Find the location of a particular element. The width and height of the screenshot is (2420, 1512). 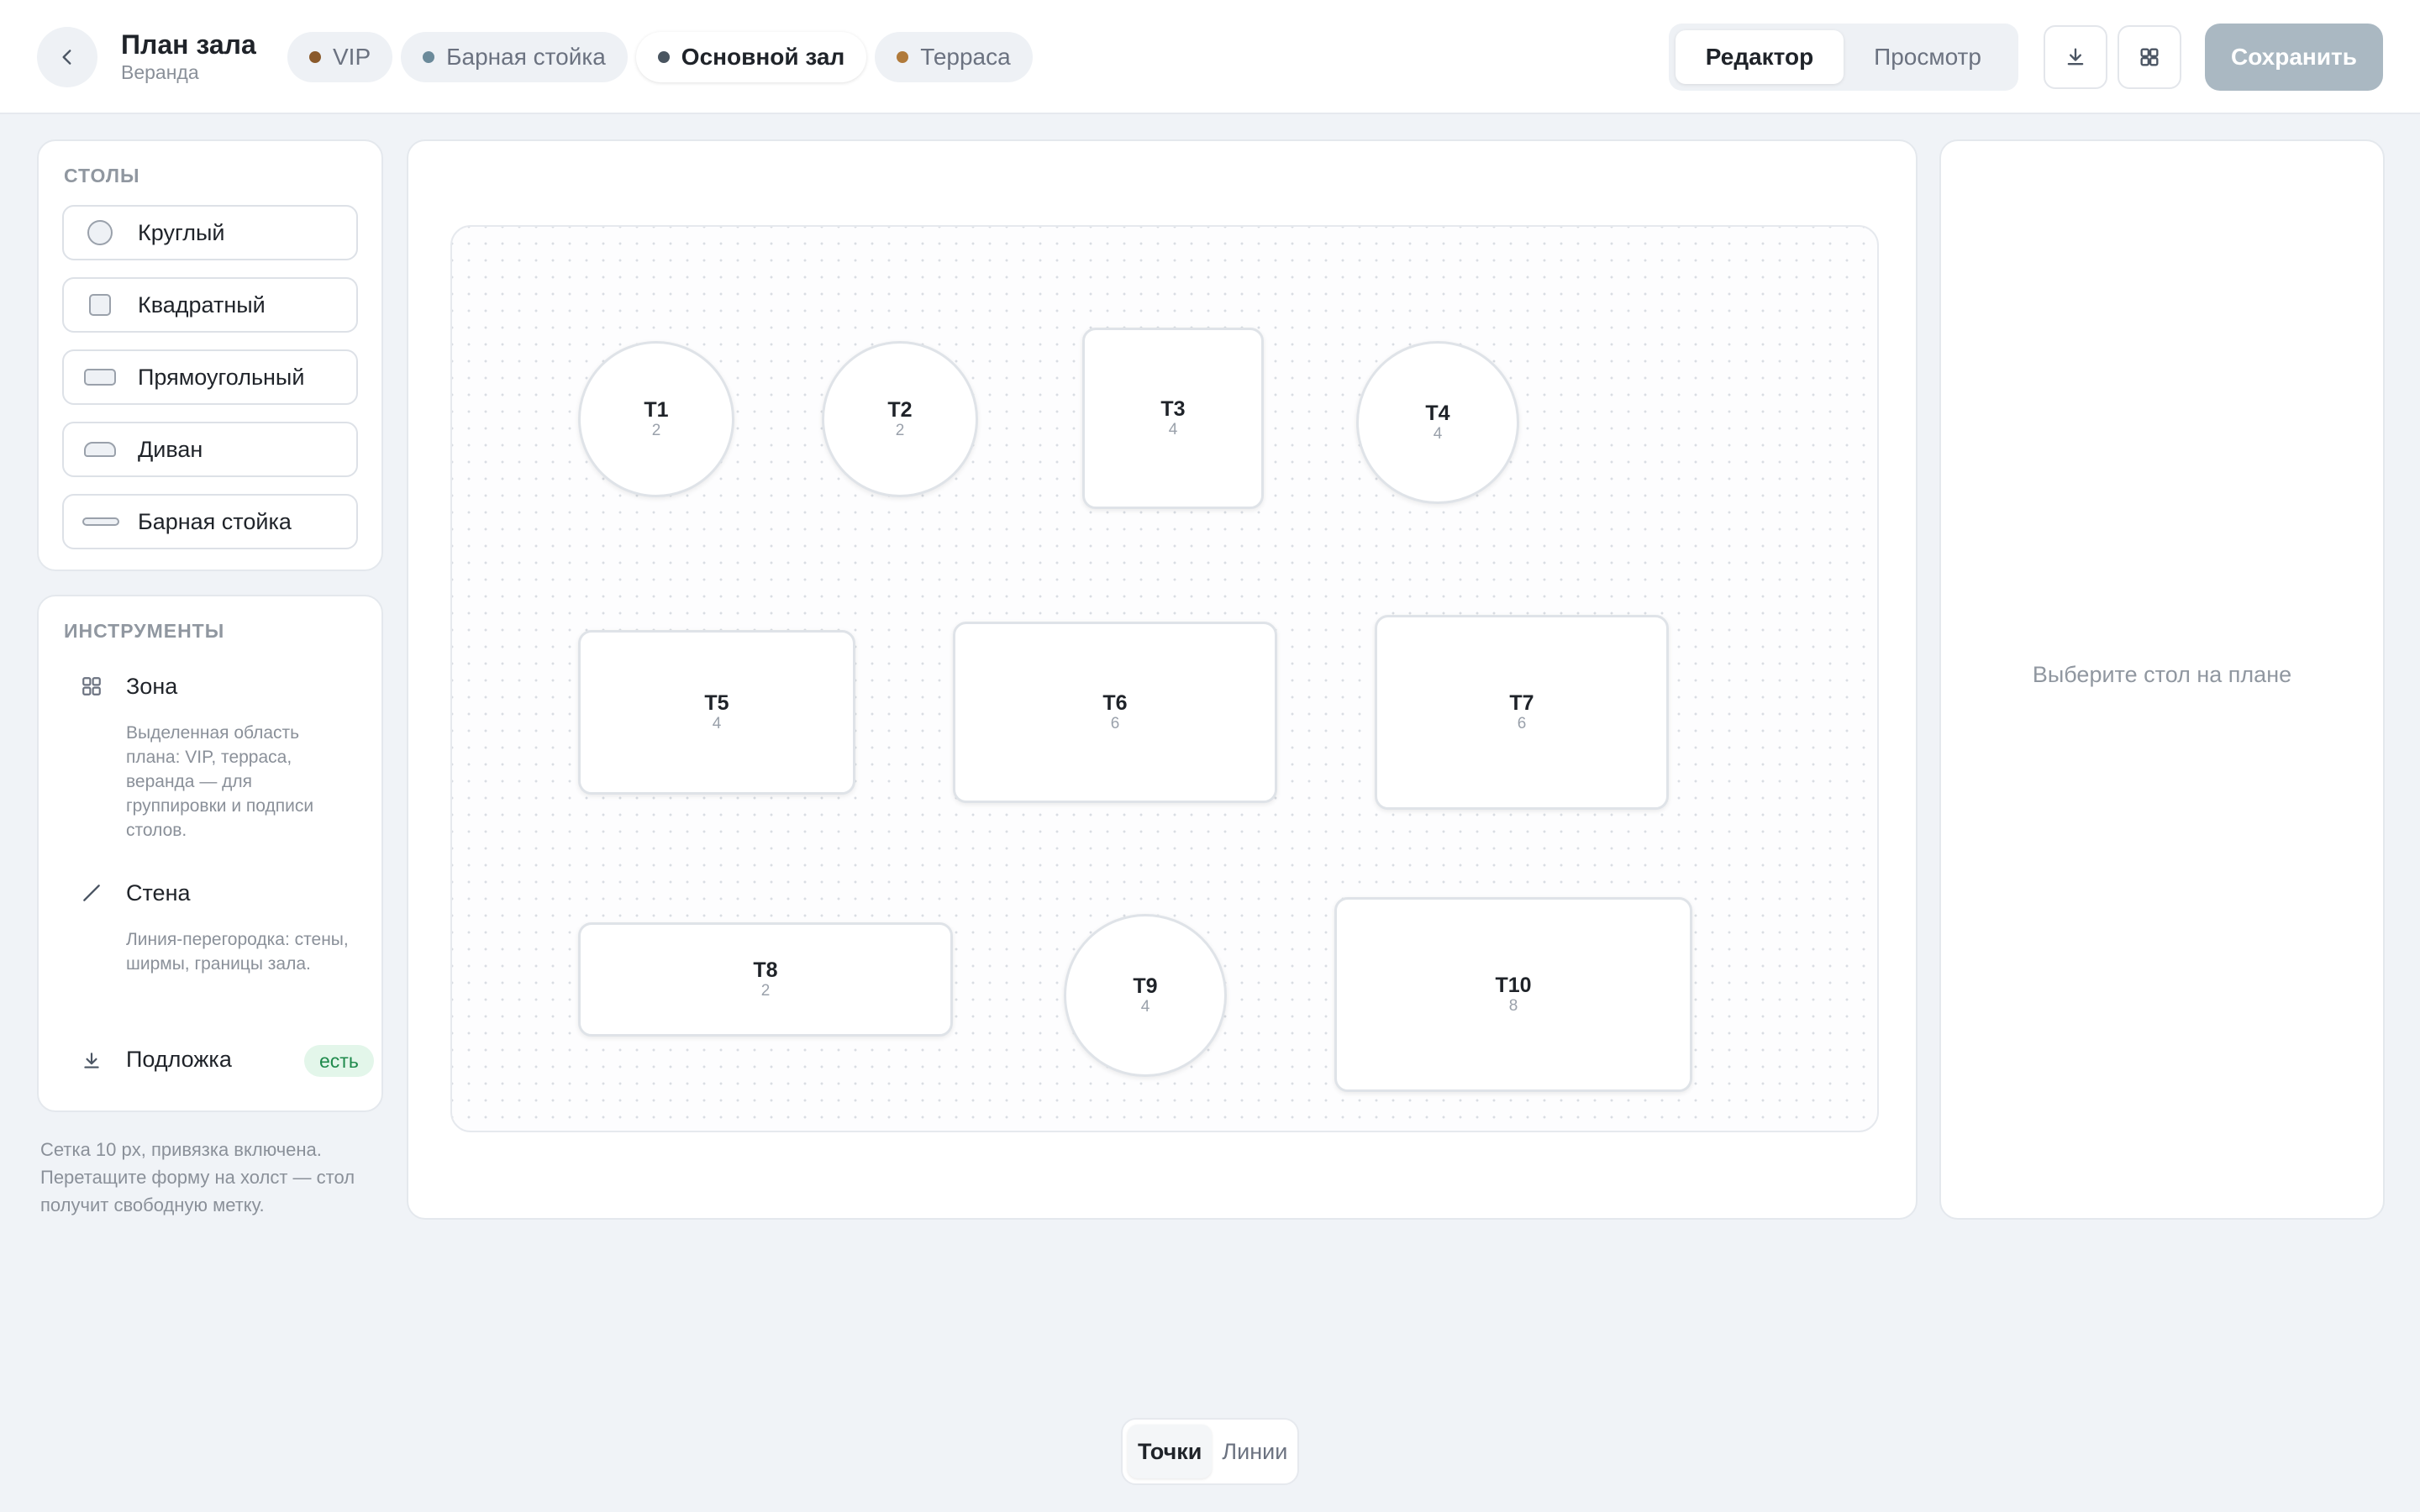

mode-editor-button: Редактор is located at coordinates (1760, 57).